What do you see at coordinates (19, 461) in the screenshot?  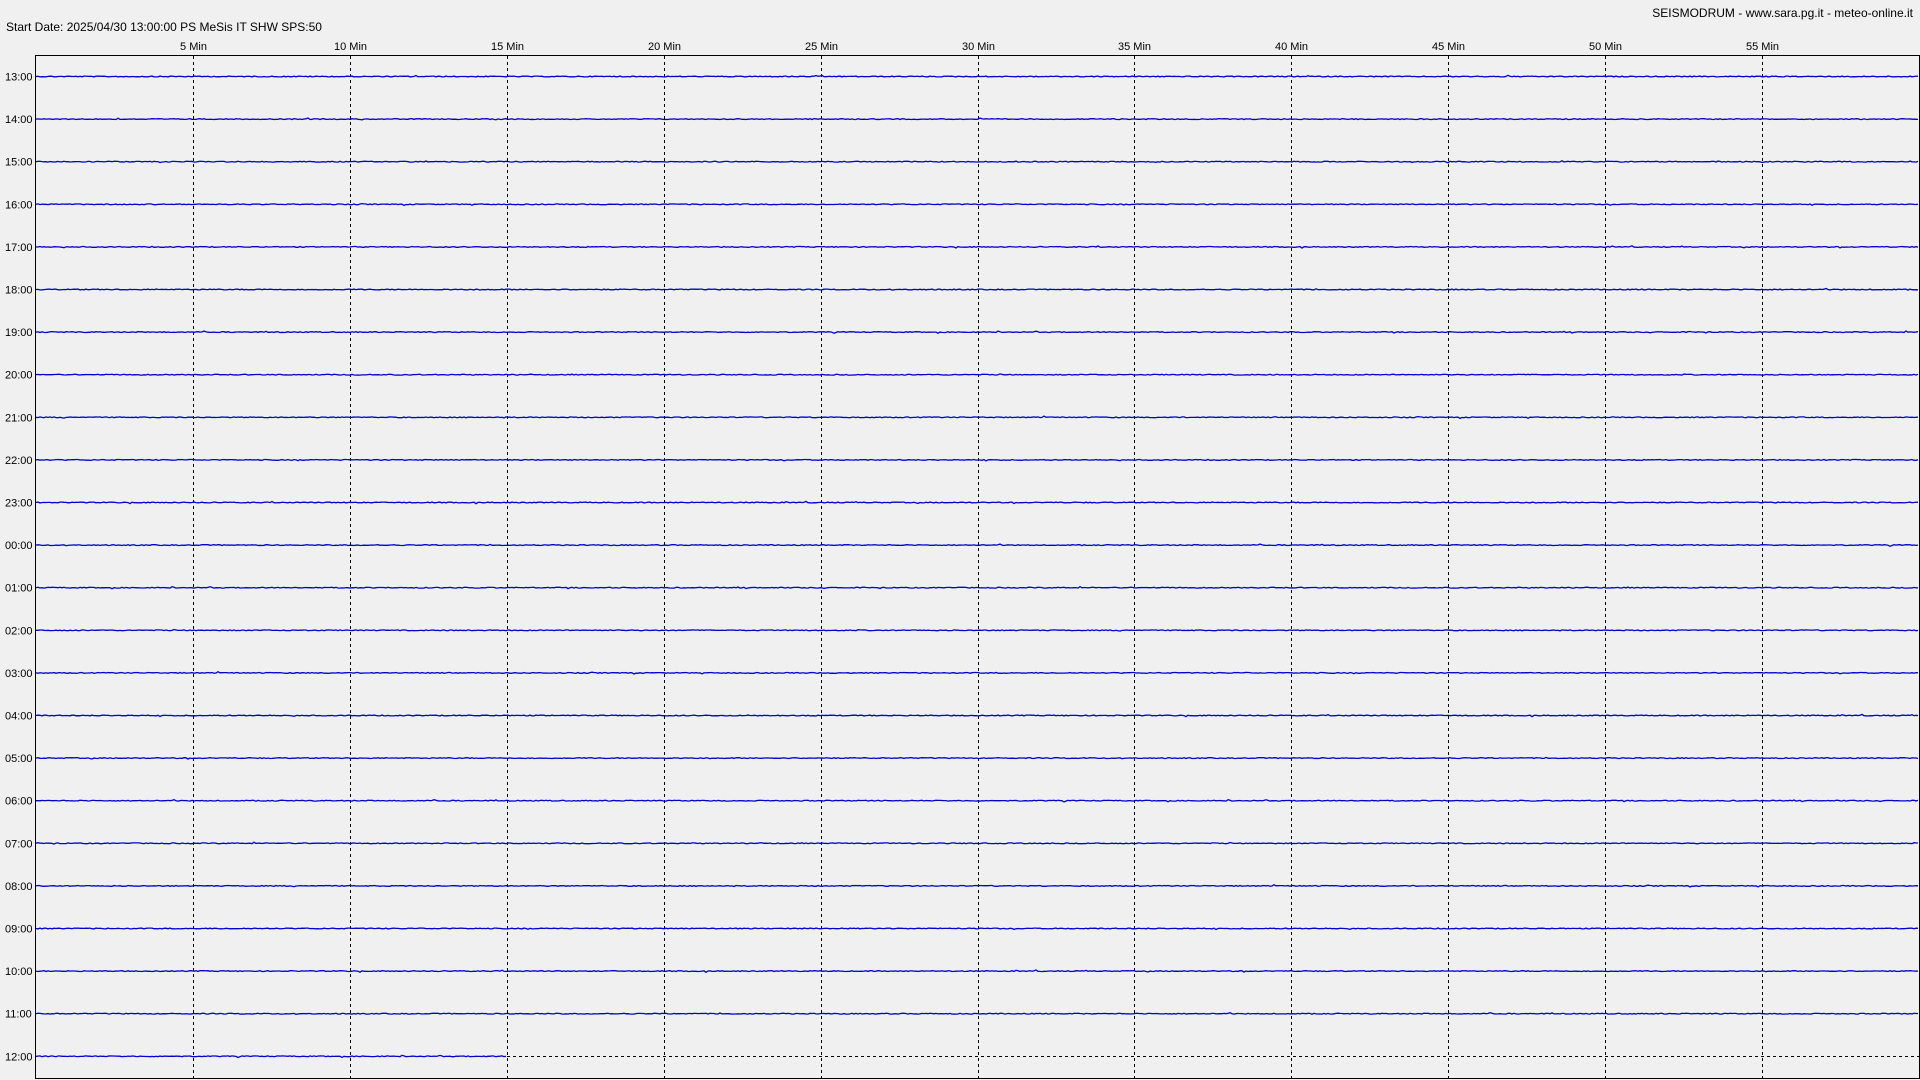 I see `row-label-2200: 22:00` at bounding box center [19, 461].